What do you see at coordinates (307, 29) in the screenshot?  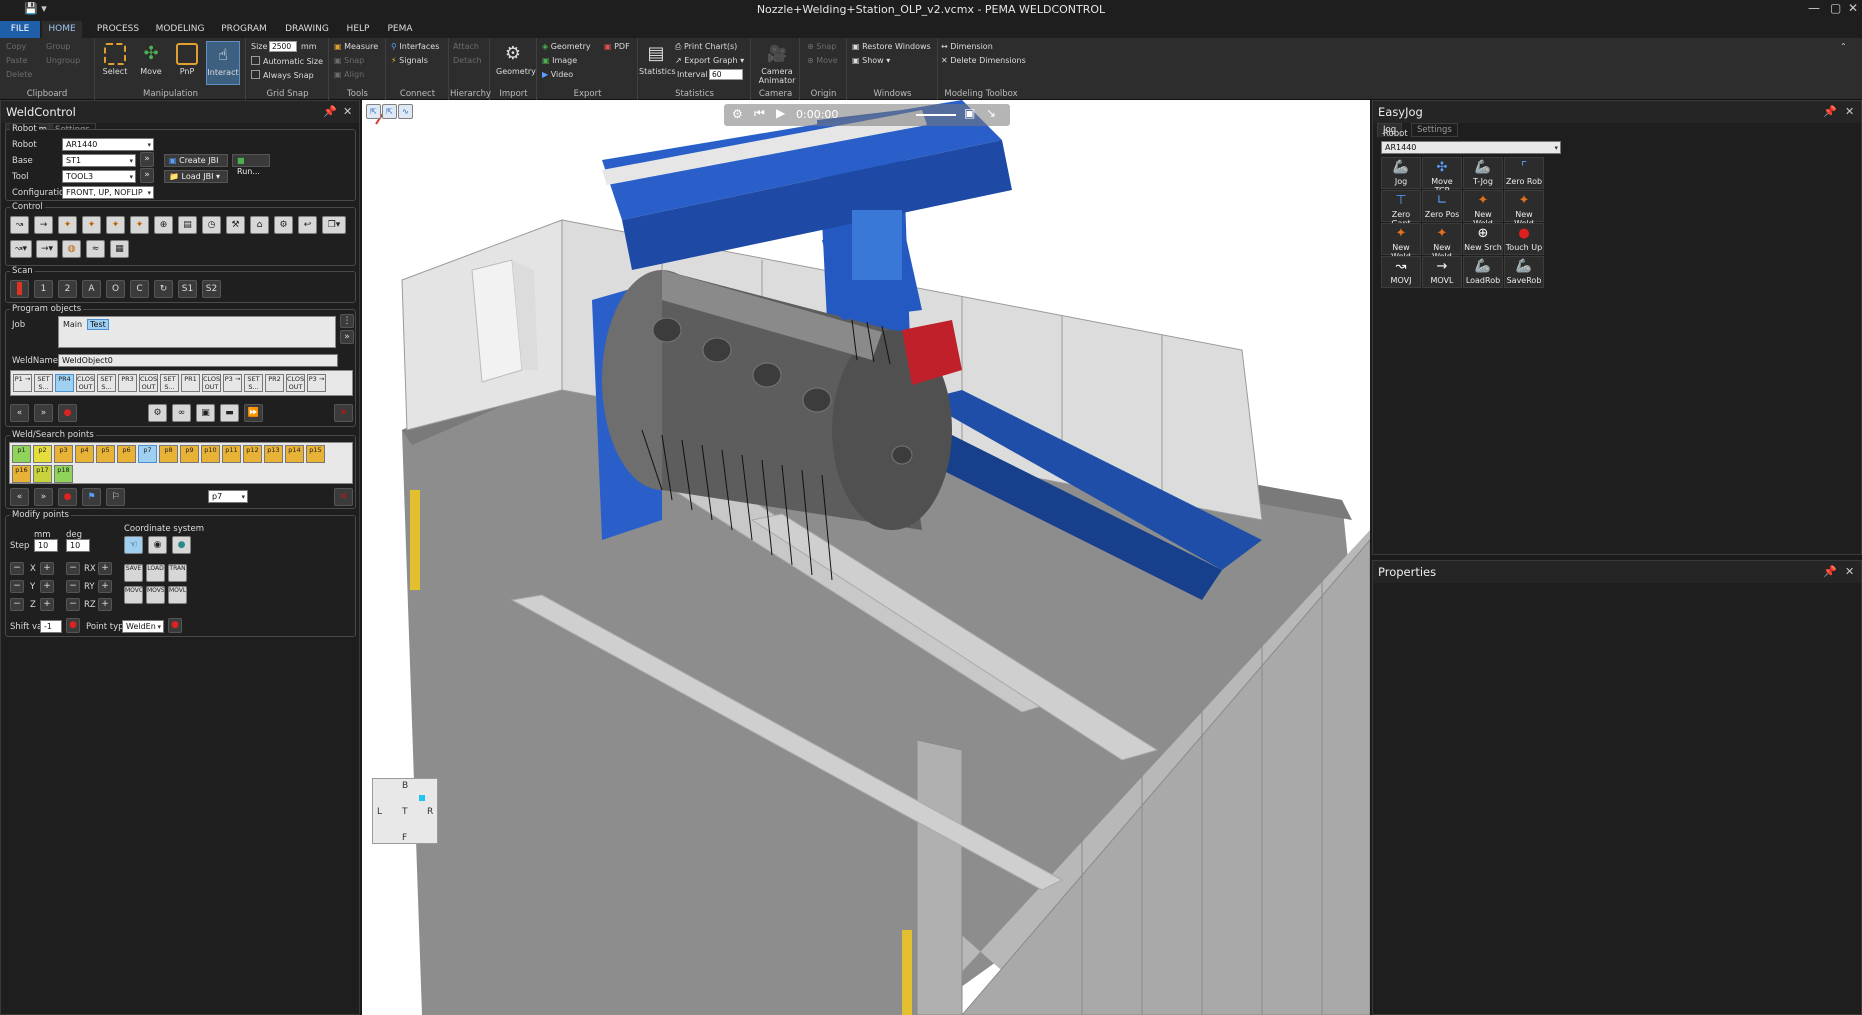 I see `tab-drawing: DRAWING` at bounding box center [307, 29].